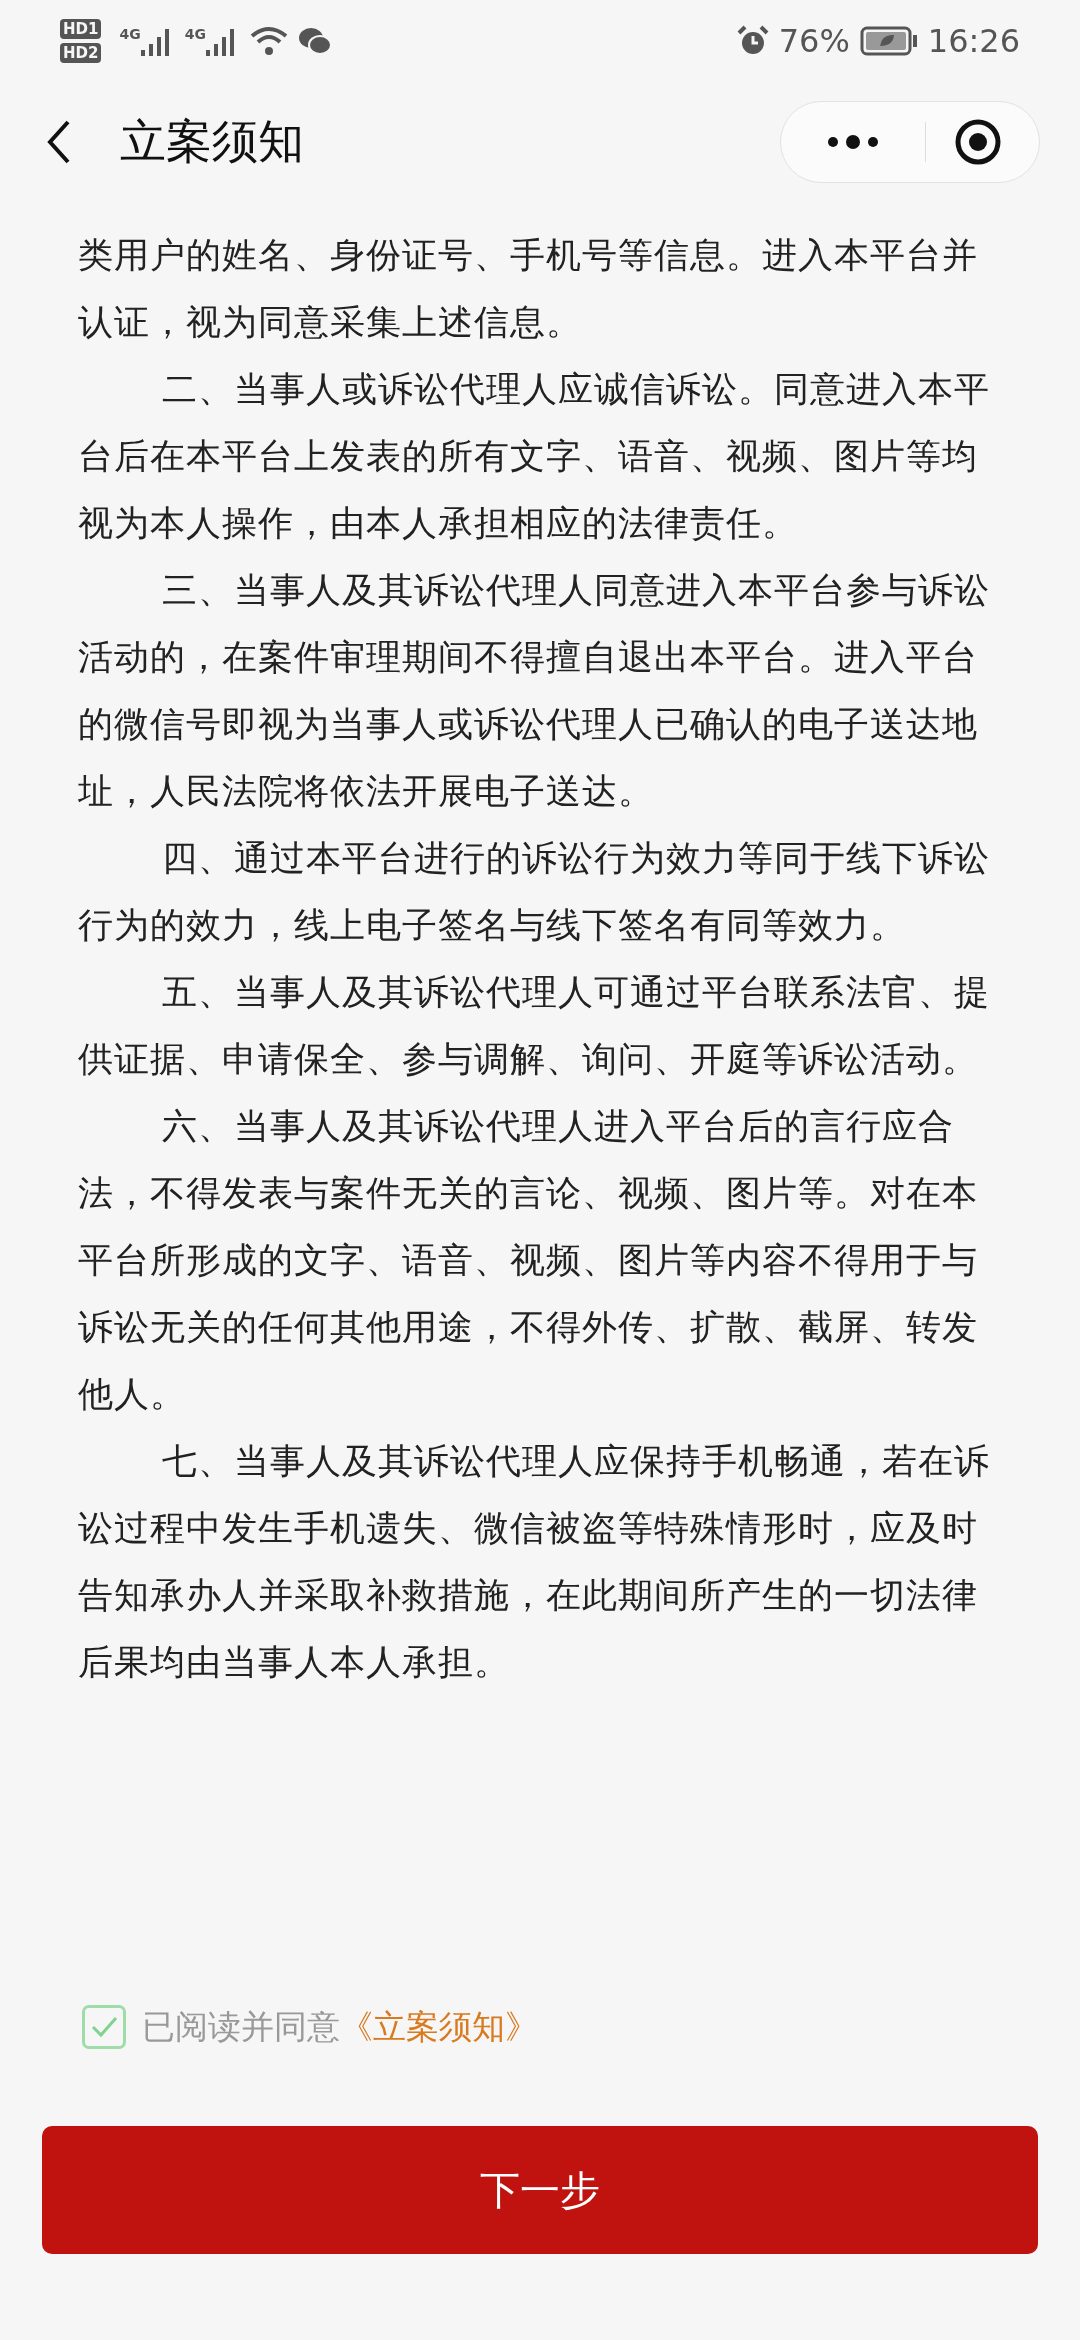 The width and height of the screenshot is (1080, 2340). I want to click on battery-percent: 76%, so click(814, 41).